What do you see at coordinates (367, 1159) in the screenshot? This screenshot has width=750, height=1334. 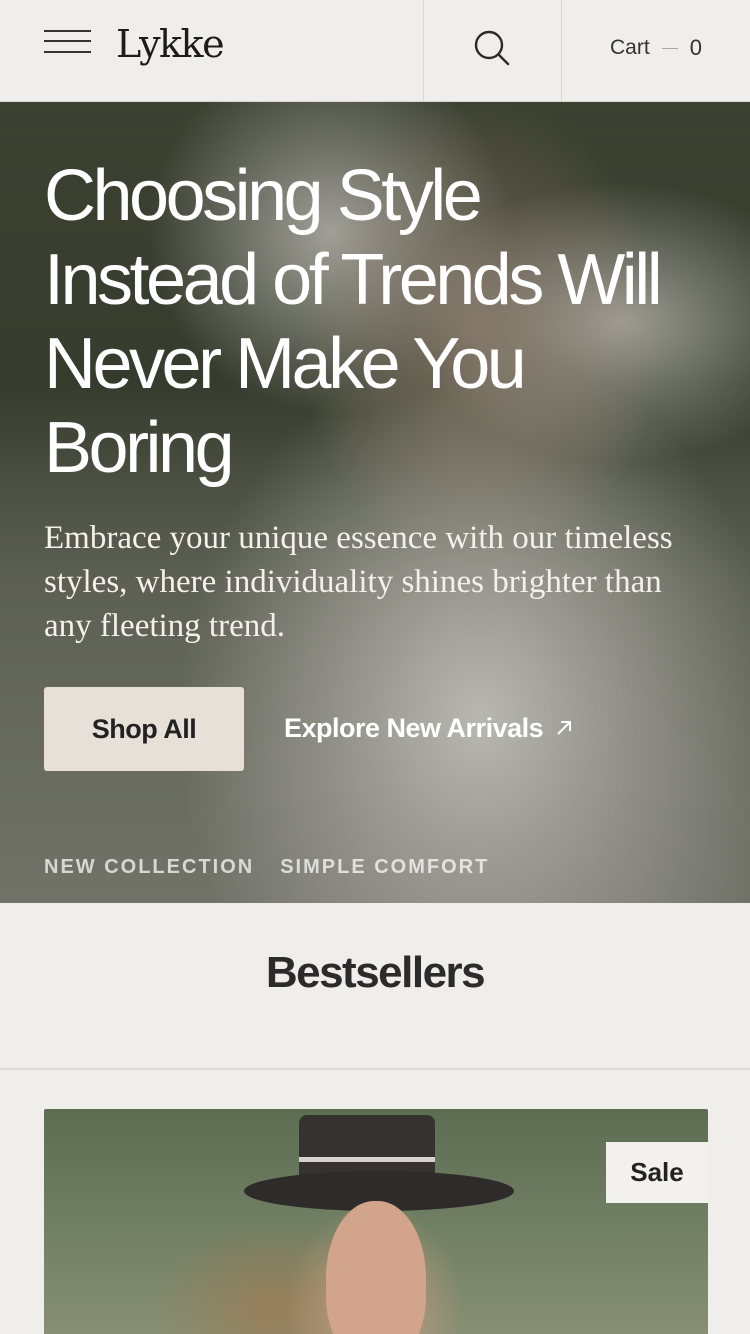 I see `product-image-hat-band` at bounding box center [367, 1159].